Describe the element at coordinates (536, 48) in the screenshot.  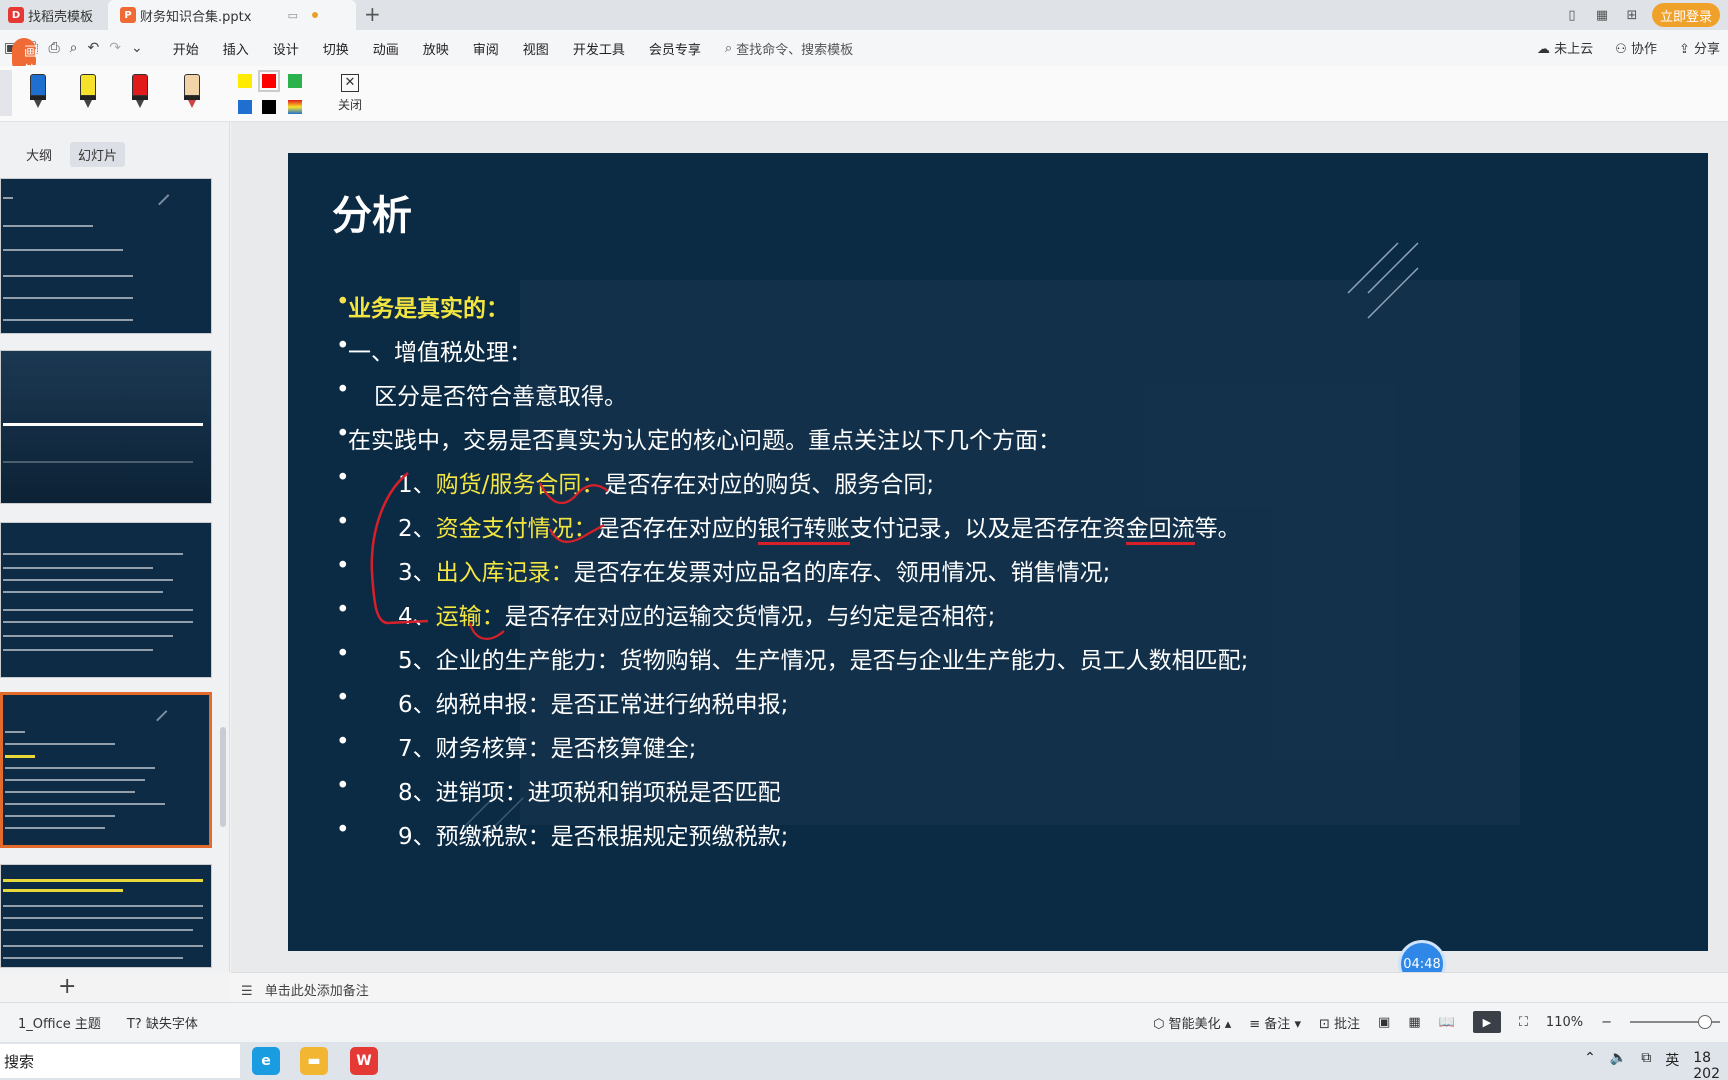
I see `menu-view: 视图` at that location.